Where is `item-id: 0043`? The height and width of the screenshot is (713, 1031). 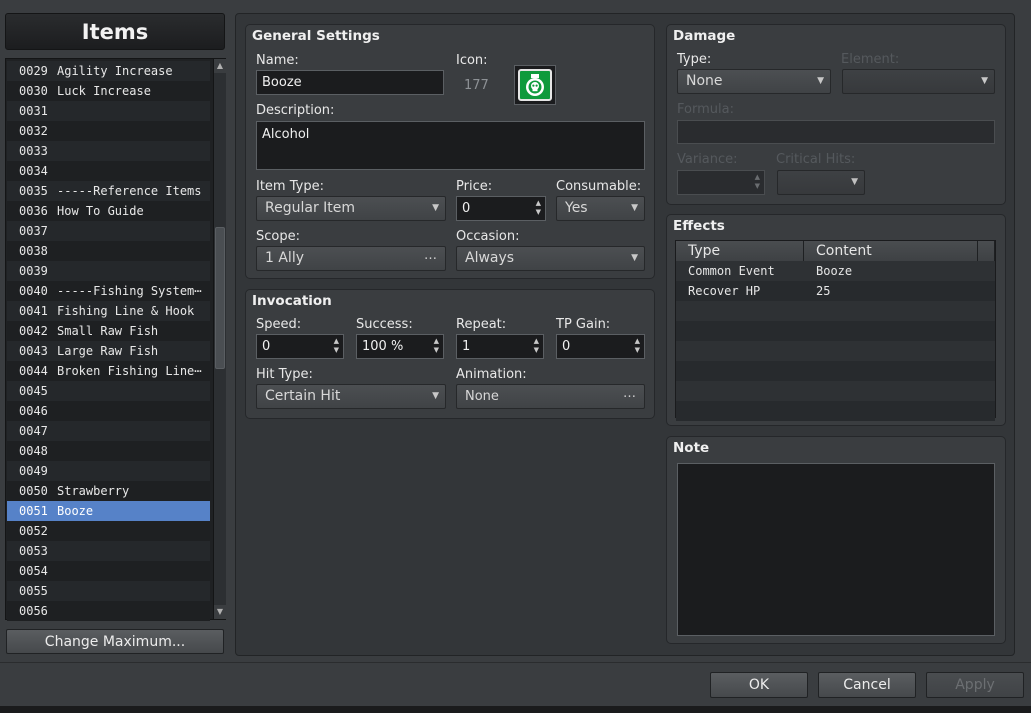 item-id: 0043 is located at coordinates (33, 351).